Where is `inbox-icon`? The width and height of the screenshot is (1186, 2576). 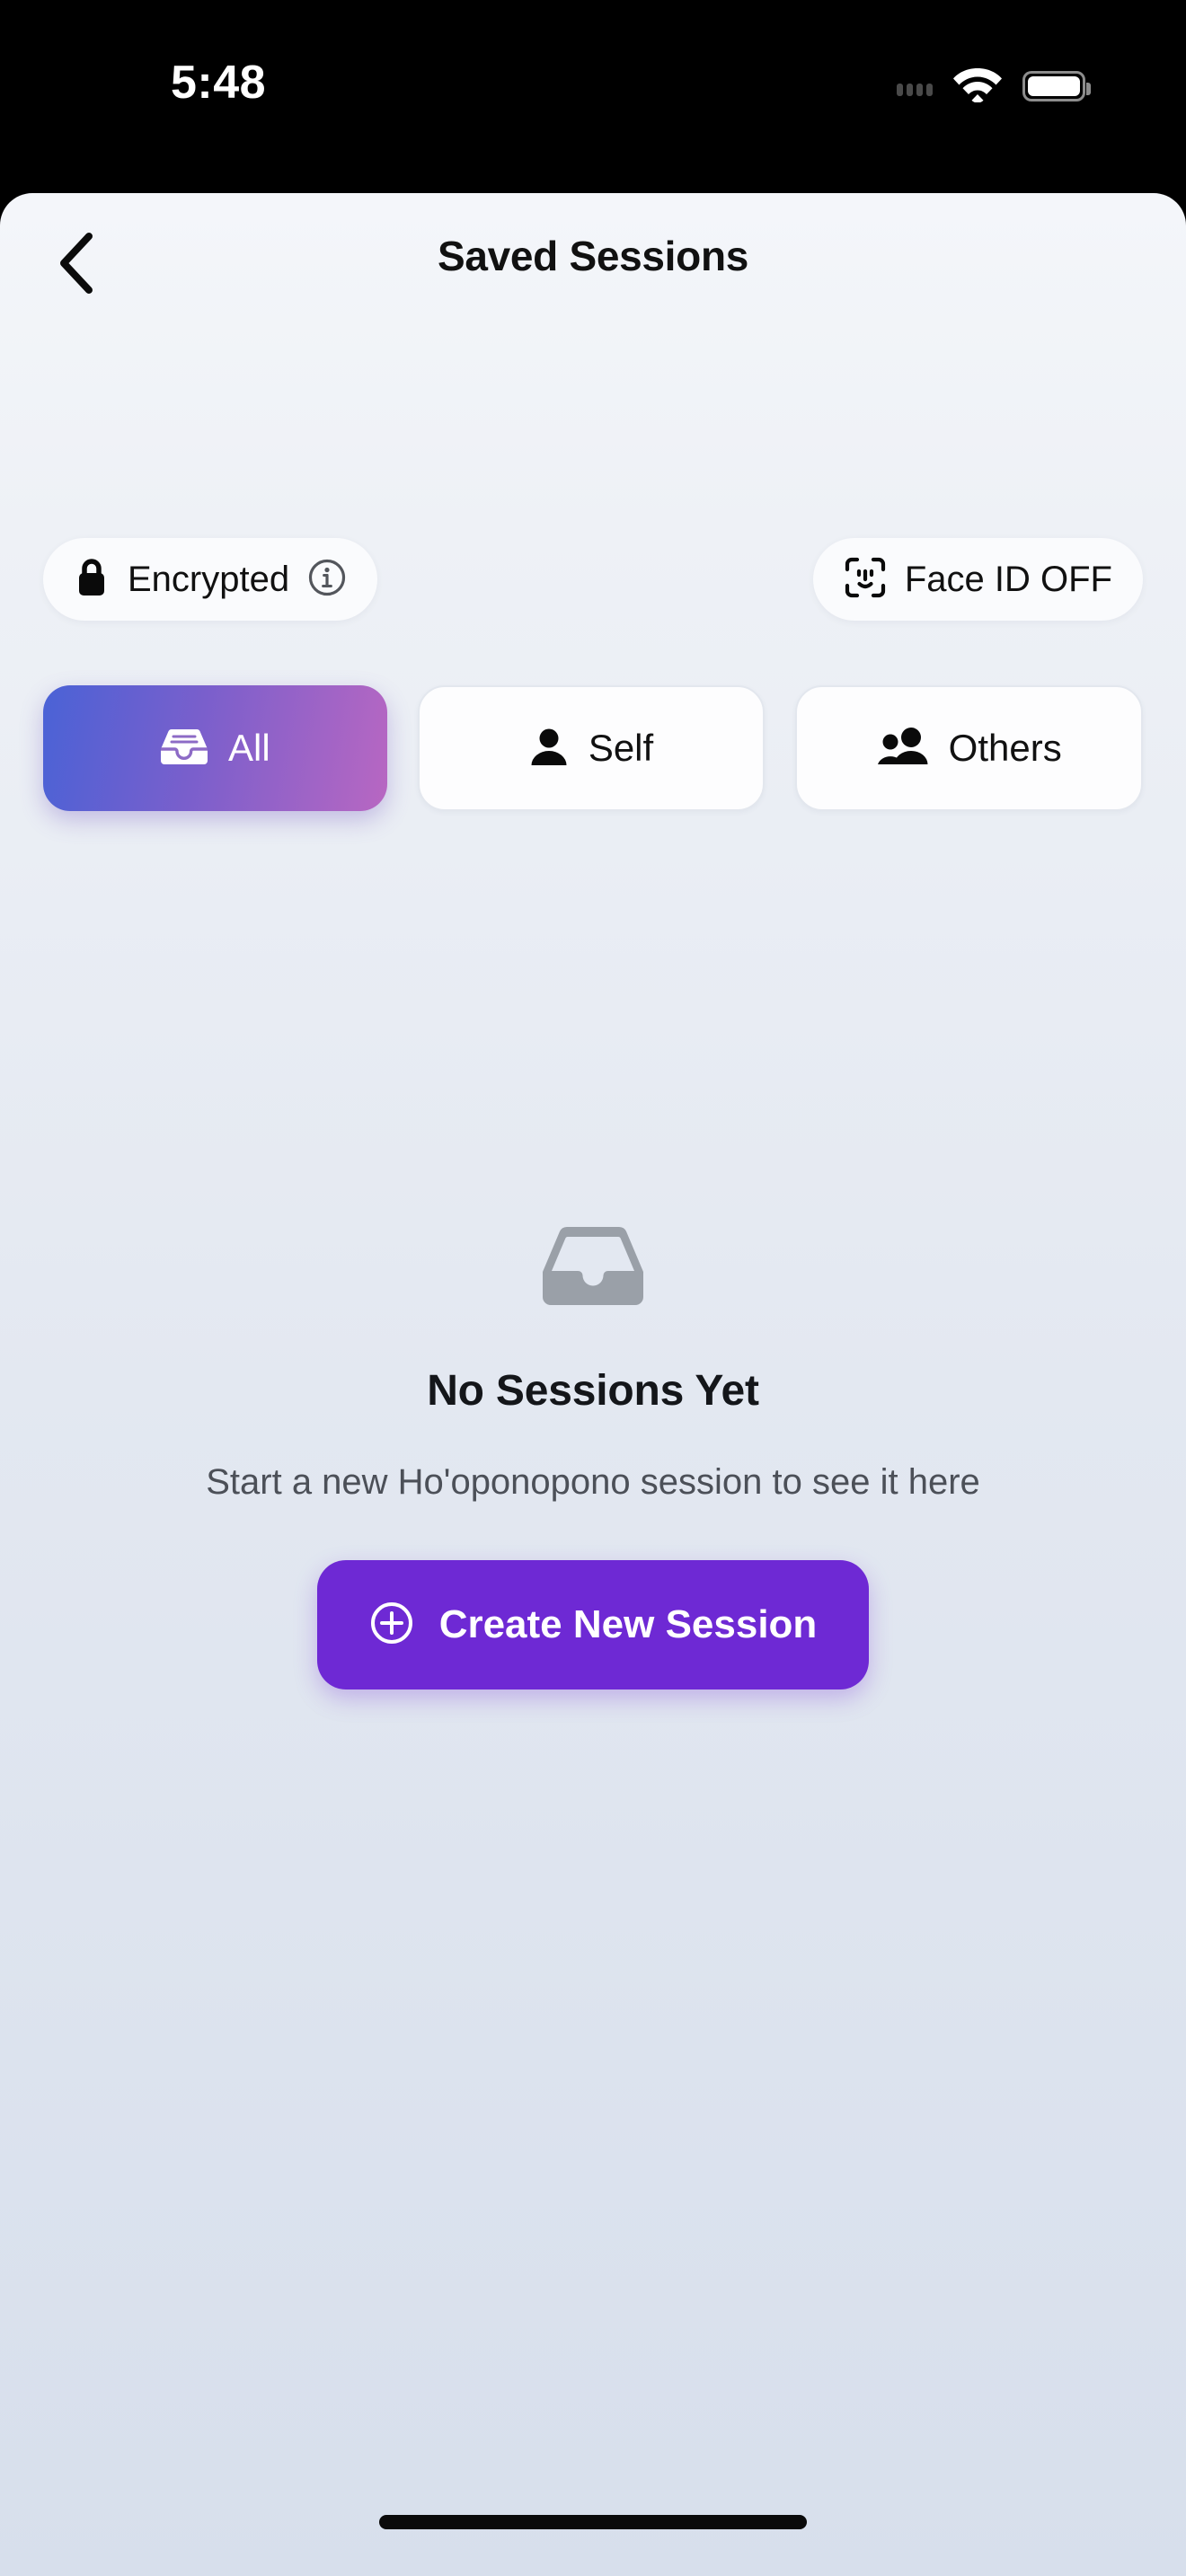
inbox-icon is located at coordinates (184, 749).